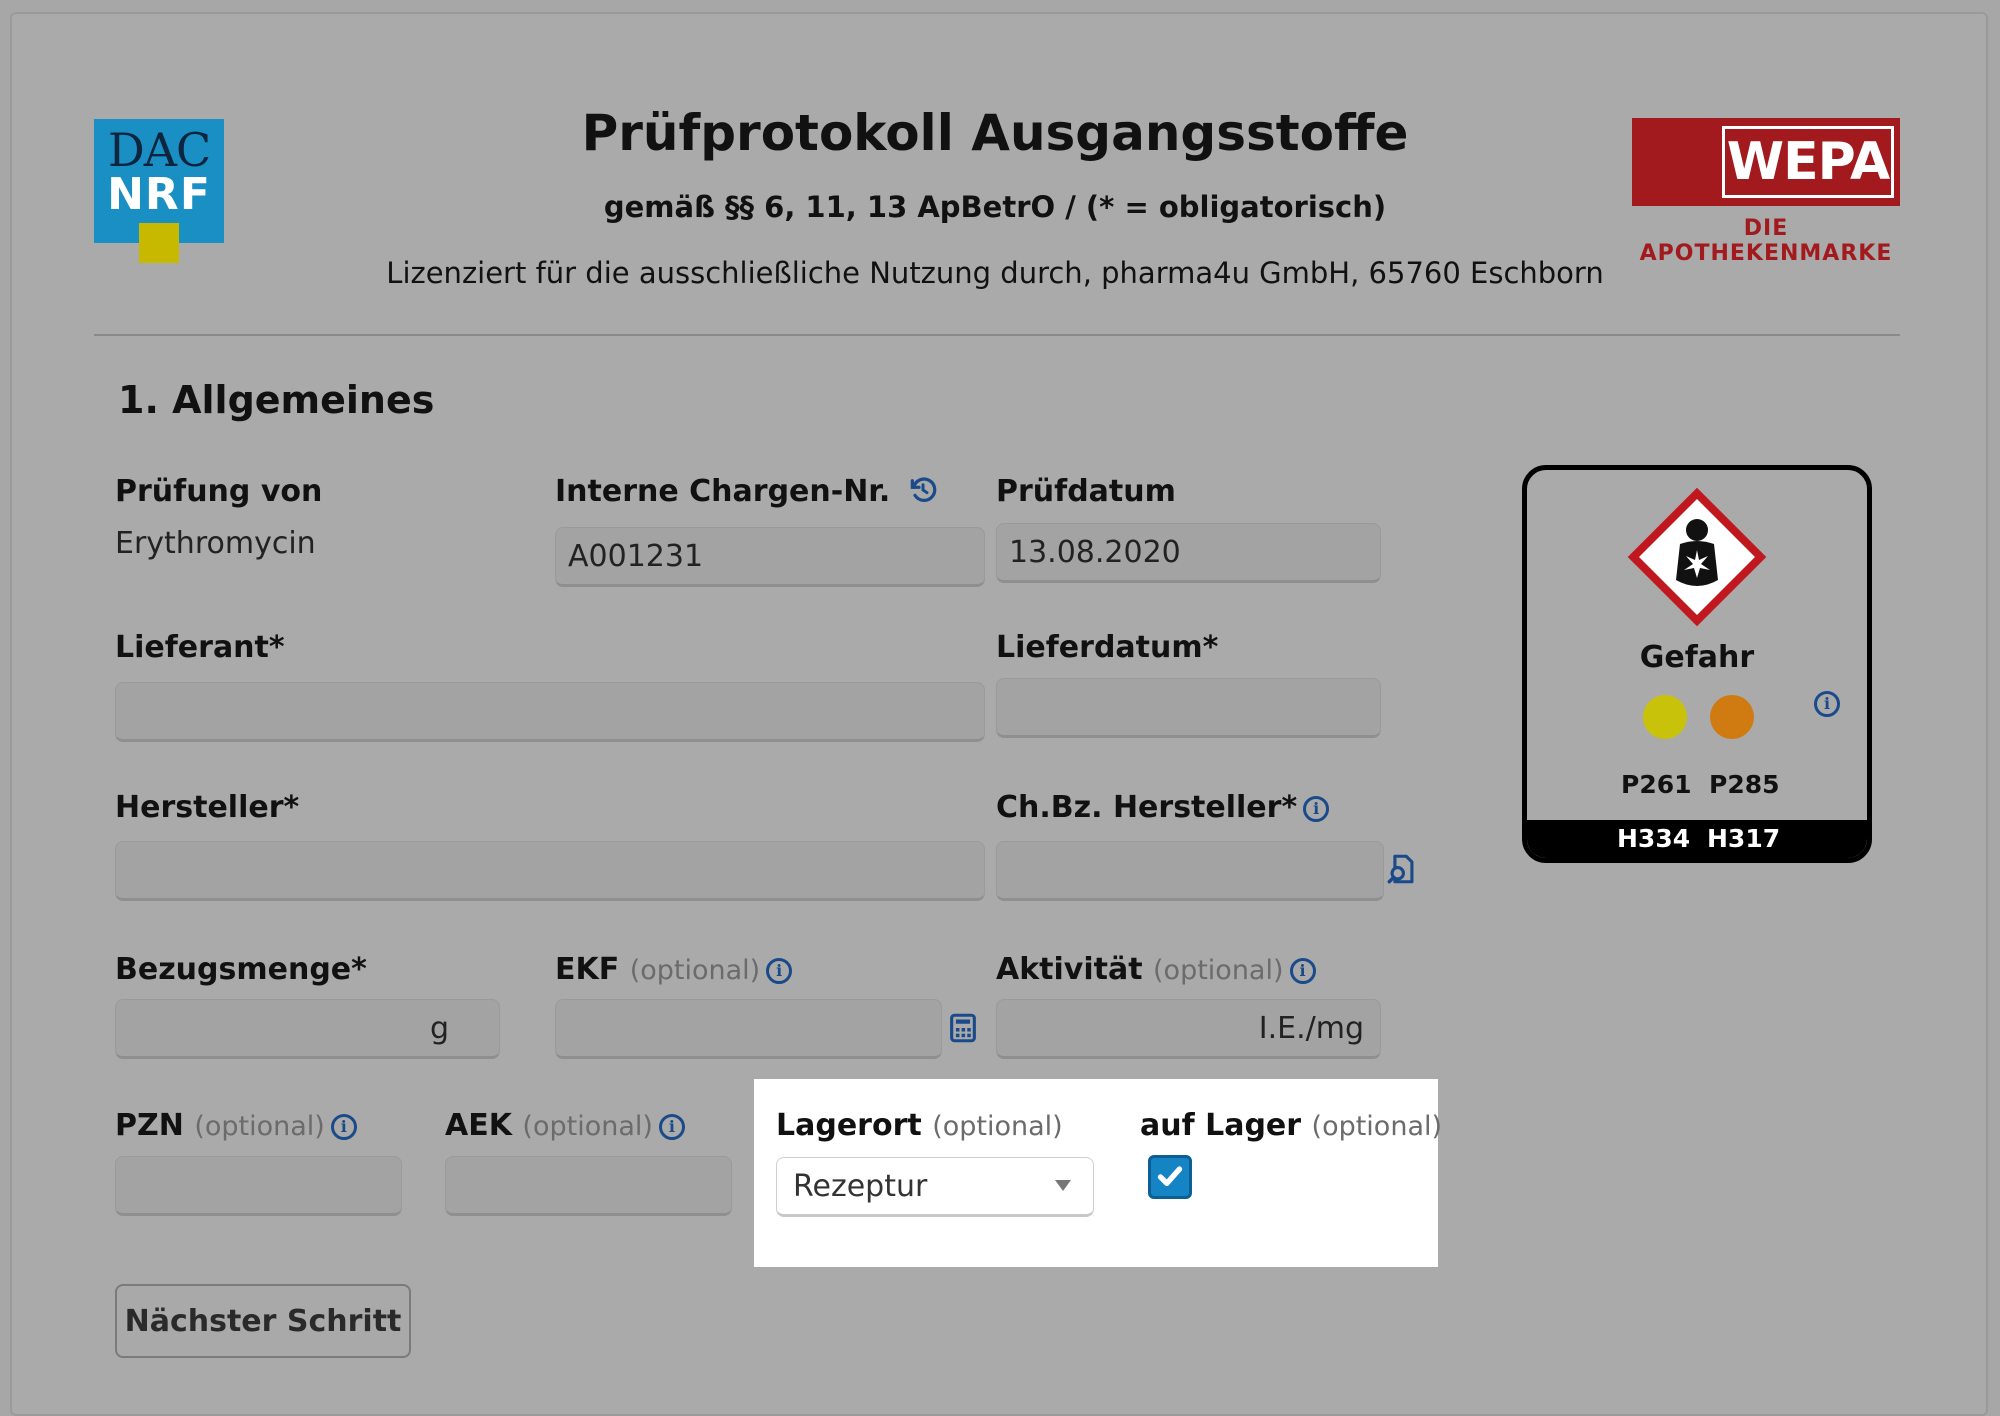 This screenshot has height=1416, width=2000. Describe the element at coordinates (258, 1186) in the screenshot. I see `pzn-input` at that location.